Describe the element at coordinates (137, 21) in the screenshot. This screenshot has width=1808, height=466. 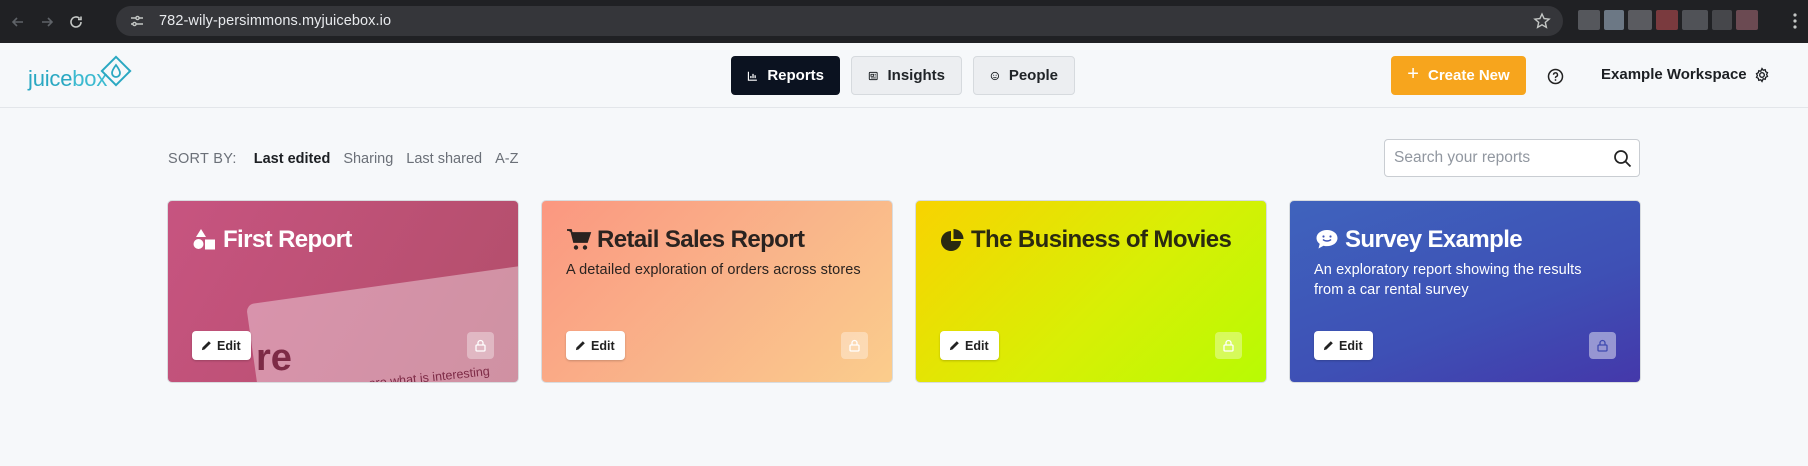
I see `site-settings-icon` at that location.